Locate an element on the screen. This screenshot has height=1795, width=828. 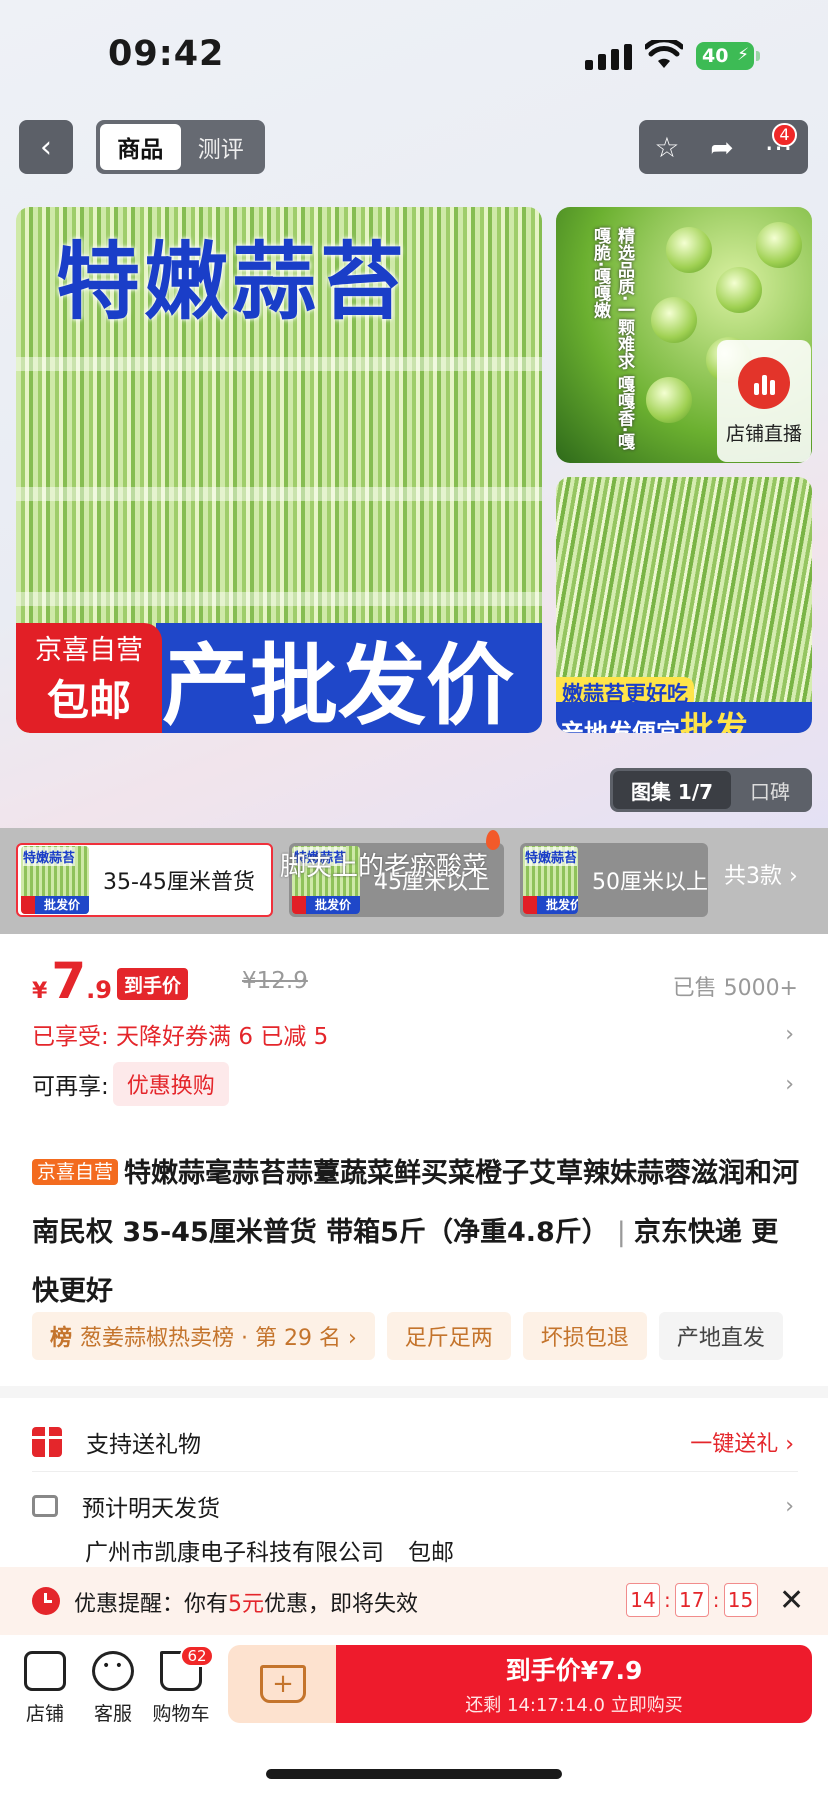
buy-price-label: 到手价¥7.9 is located at coordinates (574, 1670).